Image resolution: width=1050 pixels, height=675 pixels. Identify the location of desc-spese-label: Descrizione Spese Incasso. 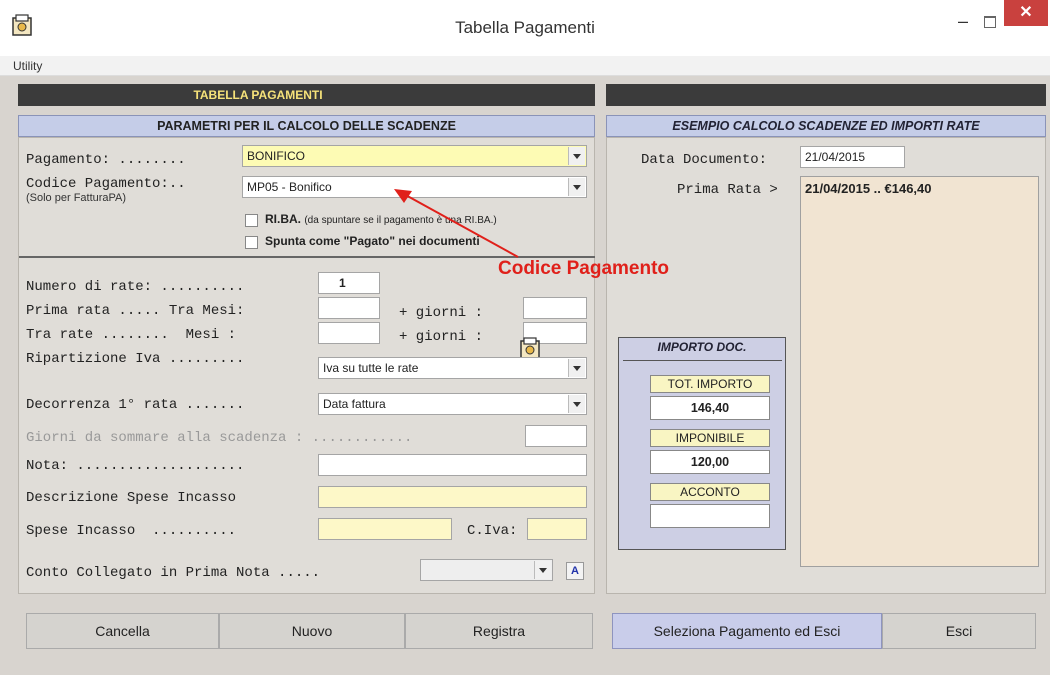
(131, 498).